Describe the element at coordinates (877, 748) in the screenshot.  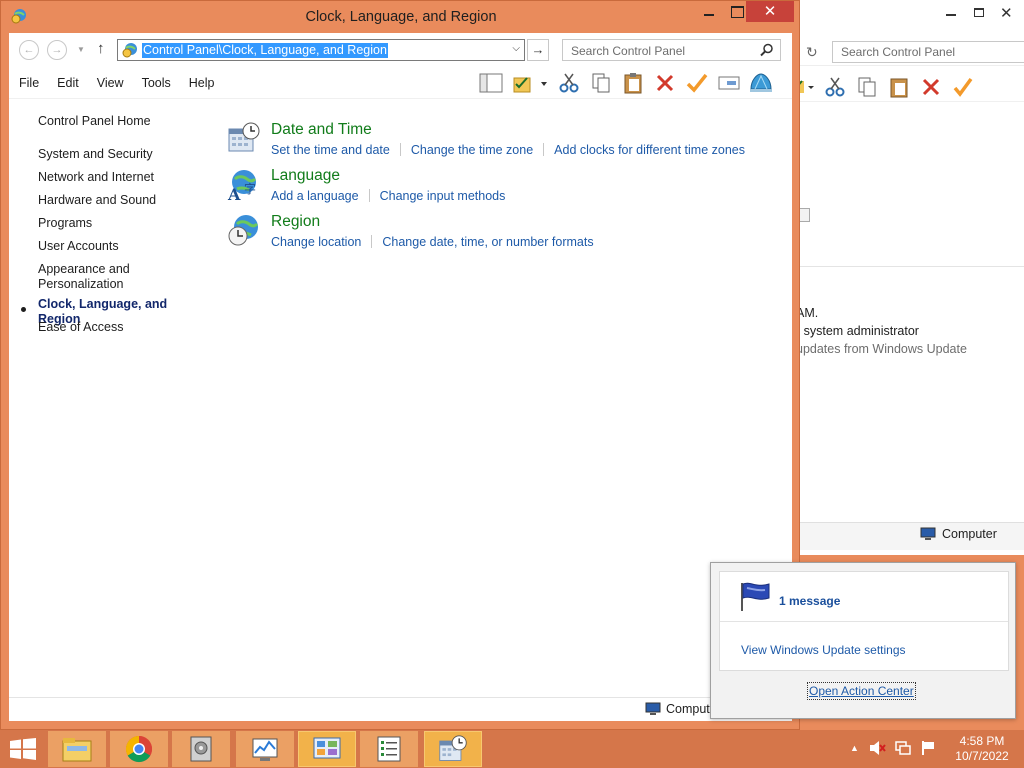
I see `volume-muted-icon` at that location.